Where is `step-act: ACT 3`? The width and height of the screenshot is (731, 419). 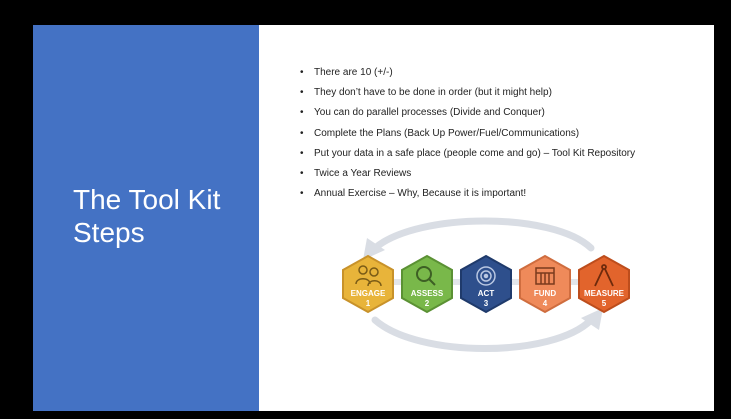 step-act: ACT 3 is located at coordinates (486, 284).